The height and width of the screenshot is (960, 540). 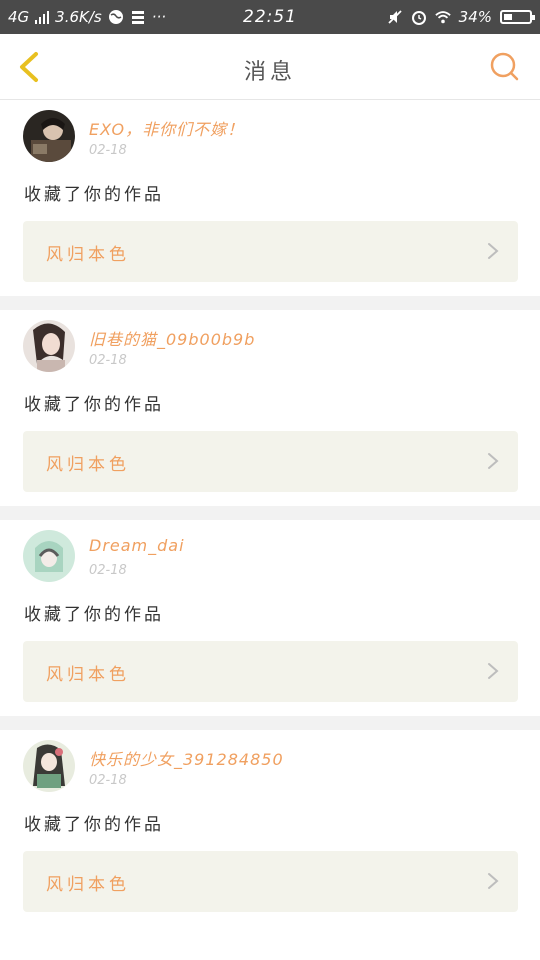 I want to click on battery-percent: 34%, so click(x=475, y=17).